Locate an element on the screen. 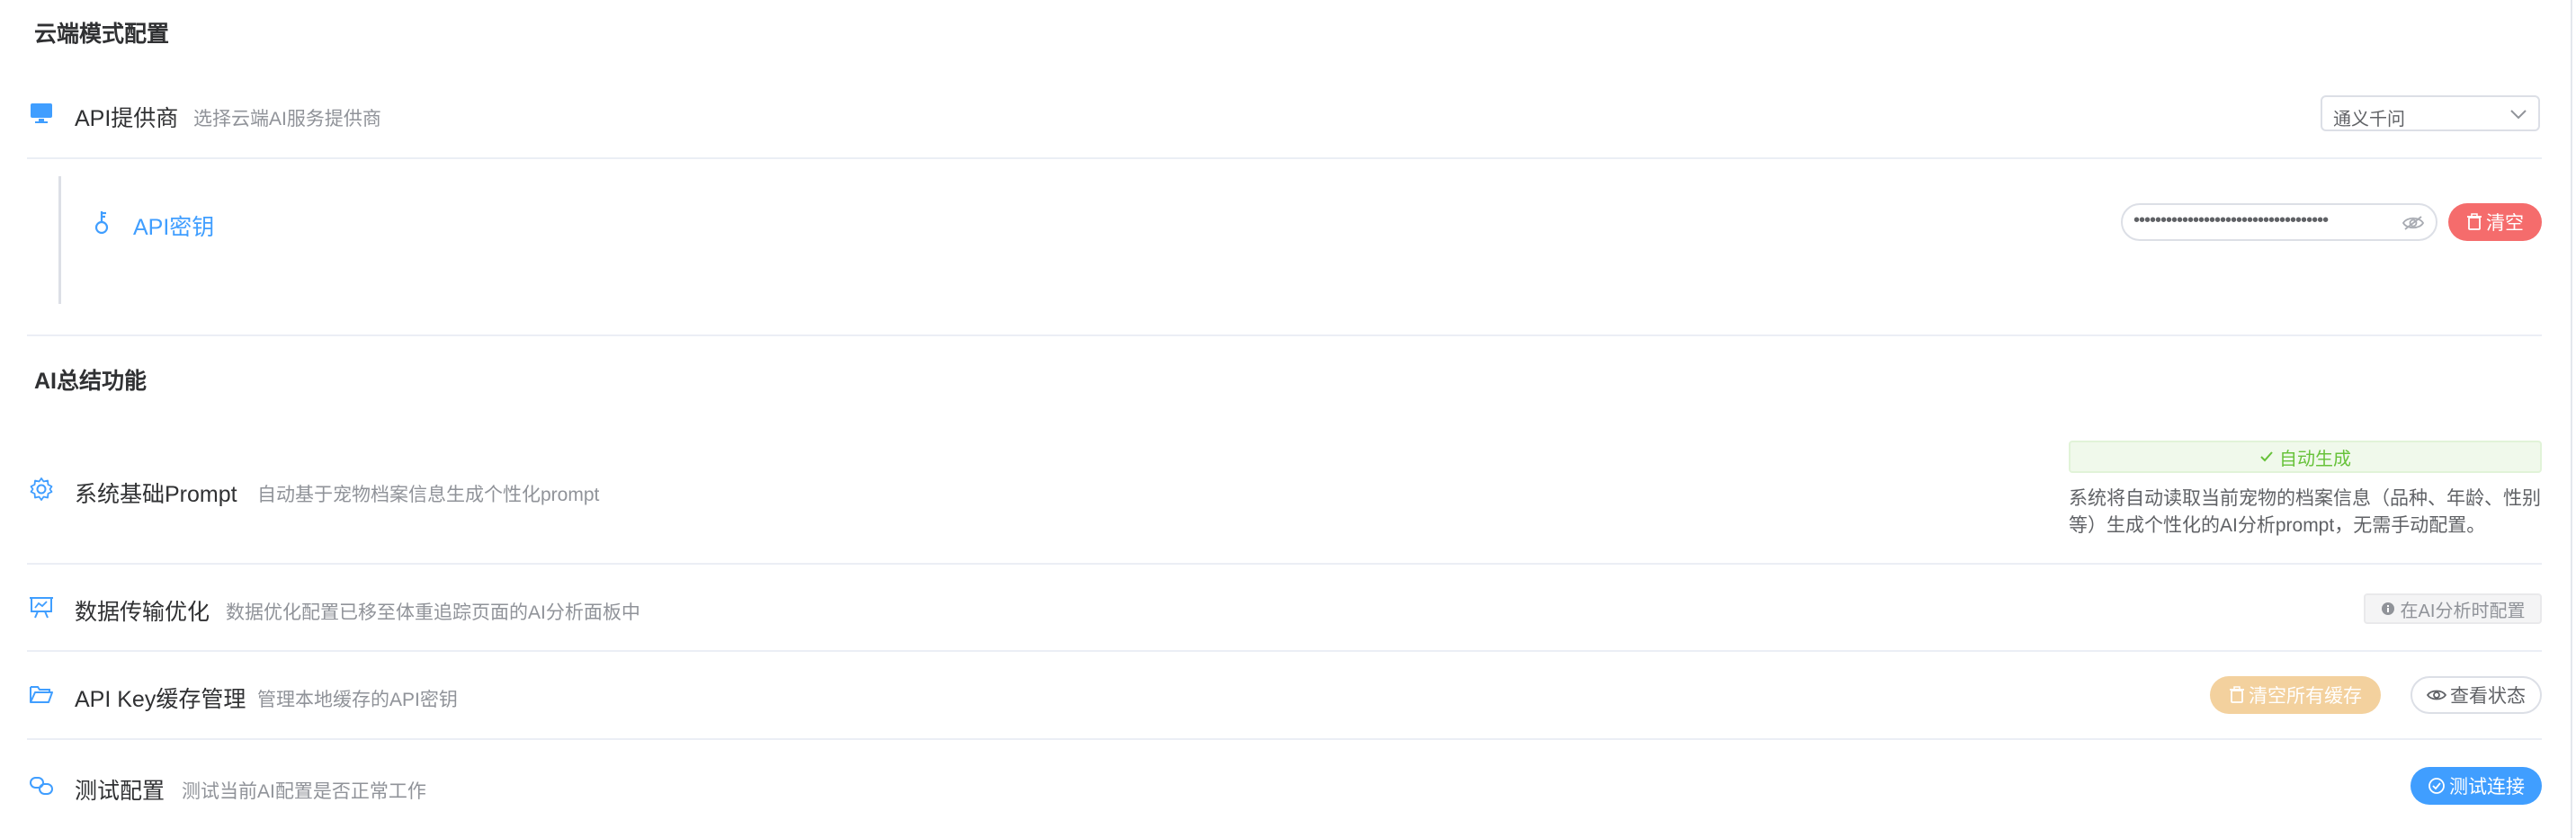 Image resolution: width=2576 pixels, height=838 pixels. test-connection-label: 测试连接 is located at coordinates (2487, 787).